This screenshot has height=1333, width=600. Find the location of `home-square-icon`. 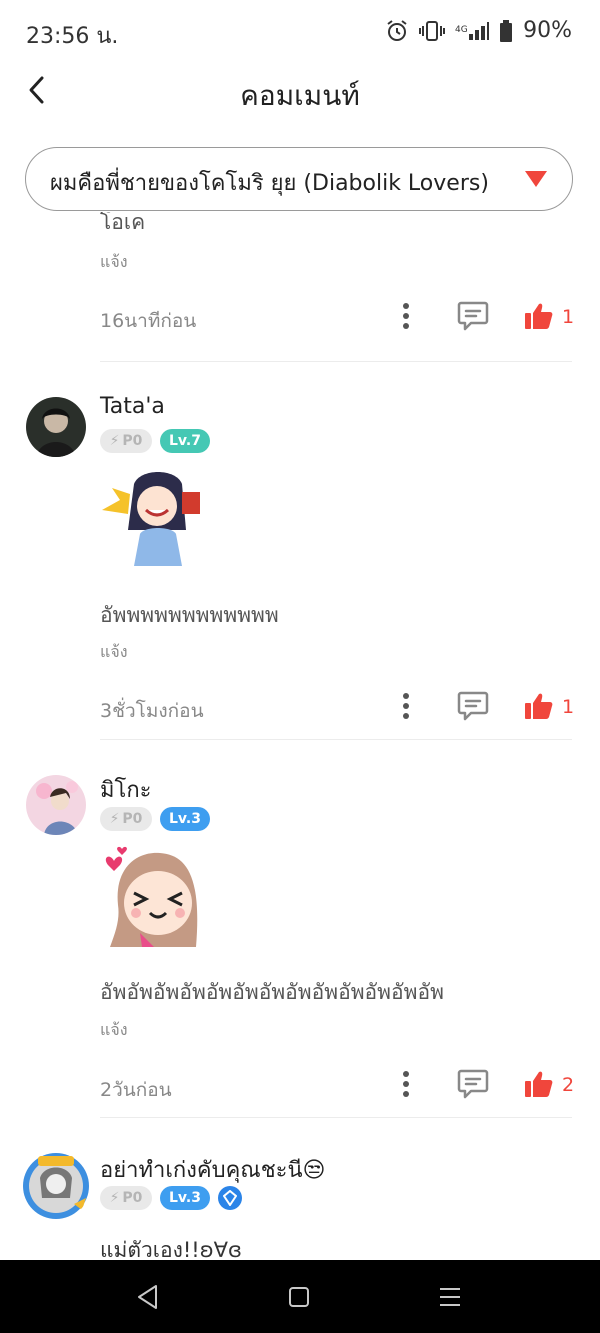

home-square-icon is located at coordinates (299, 1297).